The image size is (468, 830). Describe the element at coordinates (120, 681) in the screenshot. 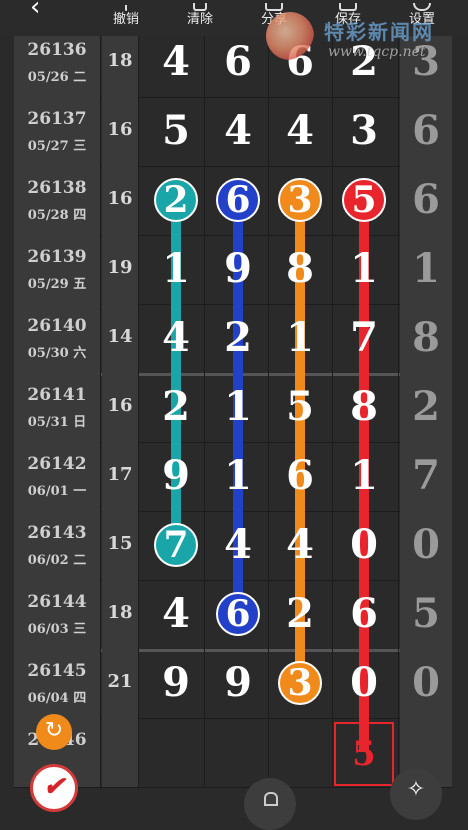

I see `sum-value: 21` at that location.